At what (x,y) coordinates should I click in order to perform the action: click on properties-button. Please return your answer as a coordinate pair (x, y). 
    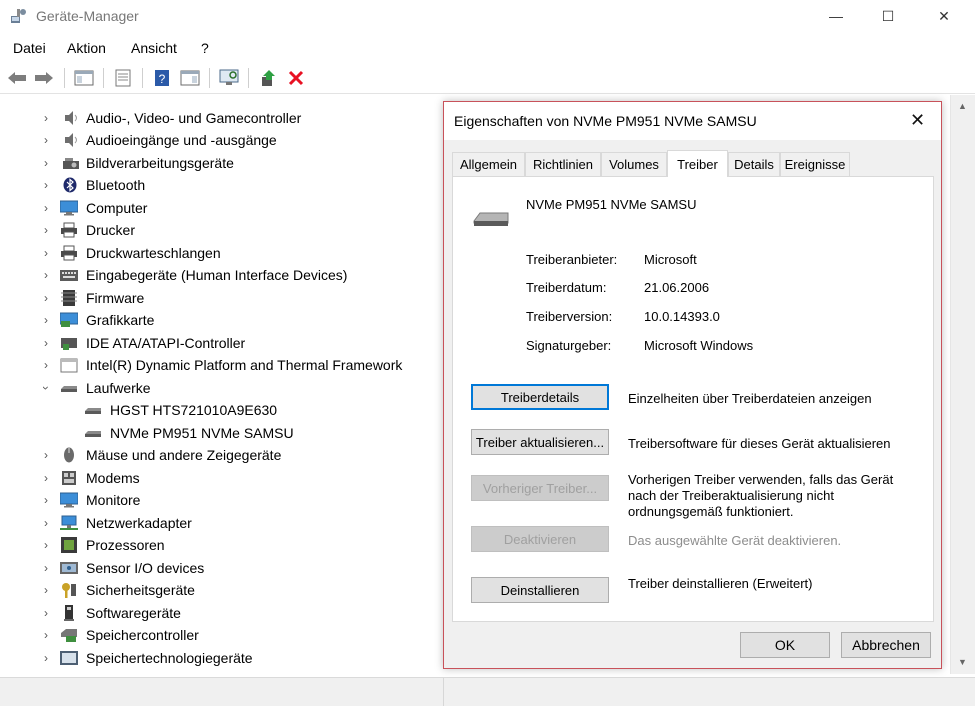
    Looking at the image, I should click on (123, 78).